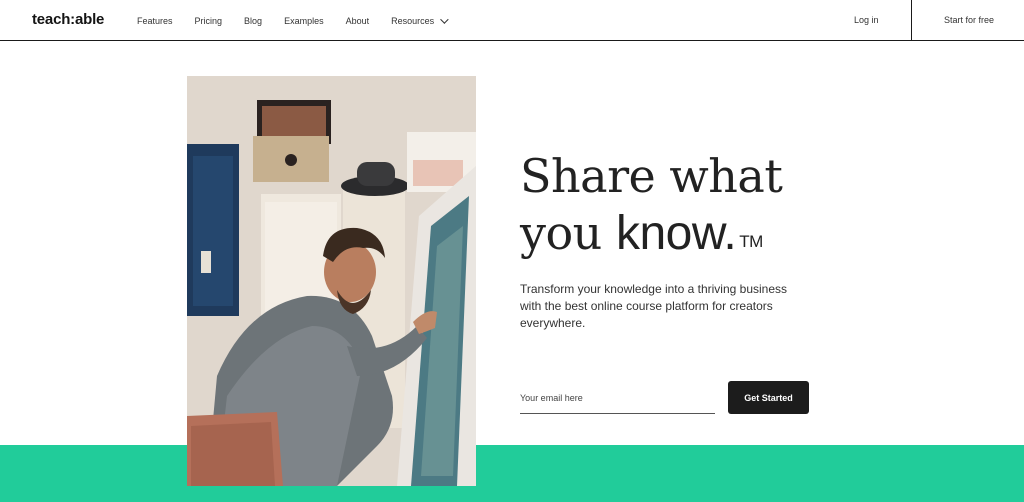  I want to click on start-for-free-link: Start for free, so click(969, 20).